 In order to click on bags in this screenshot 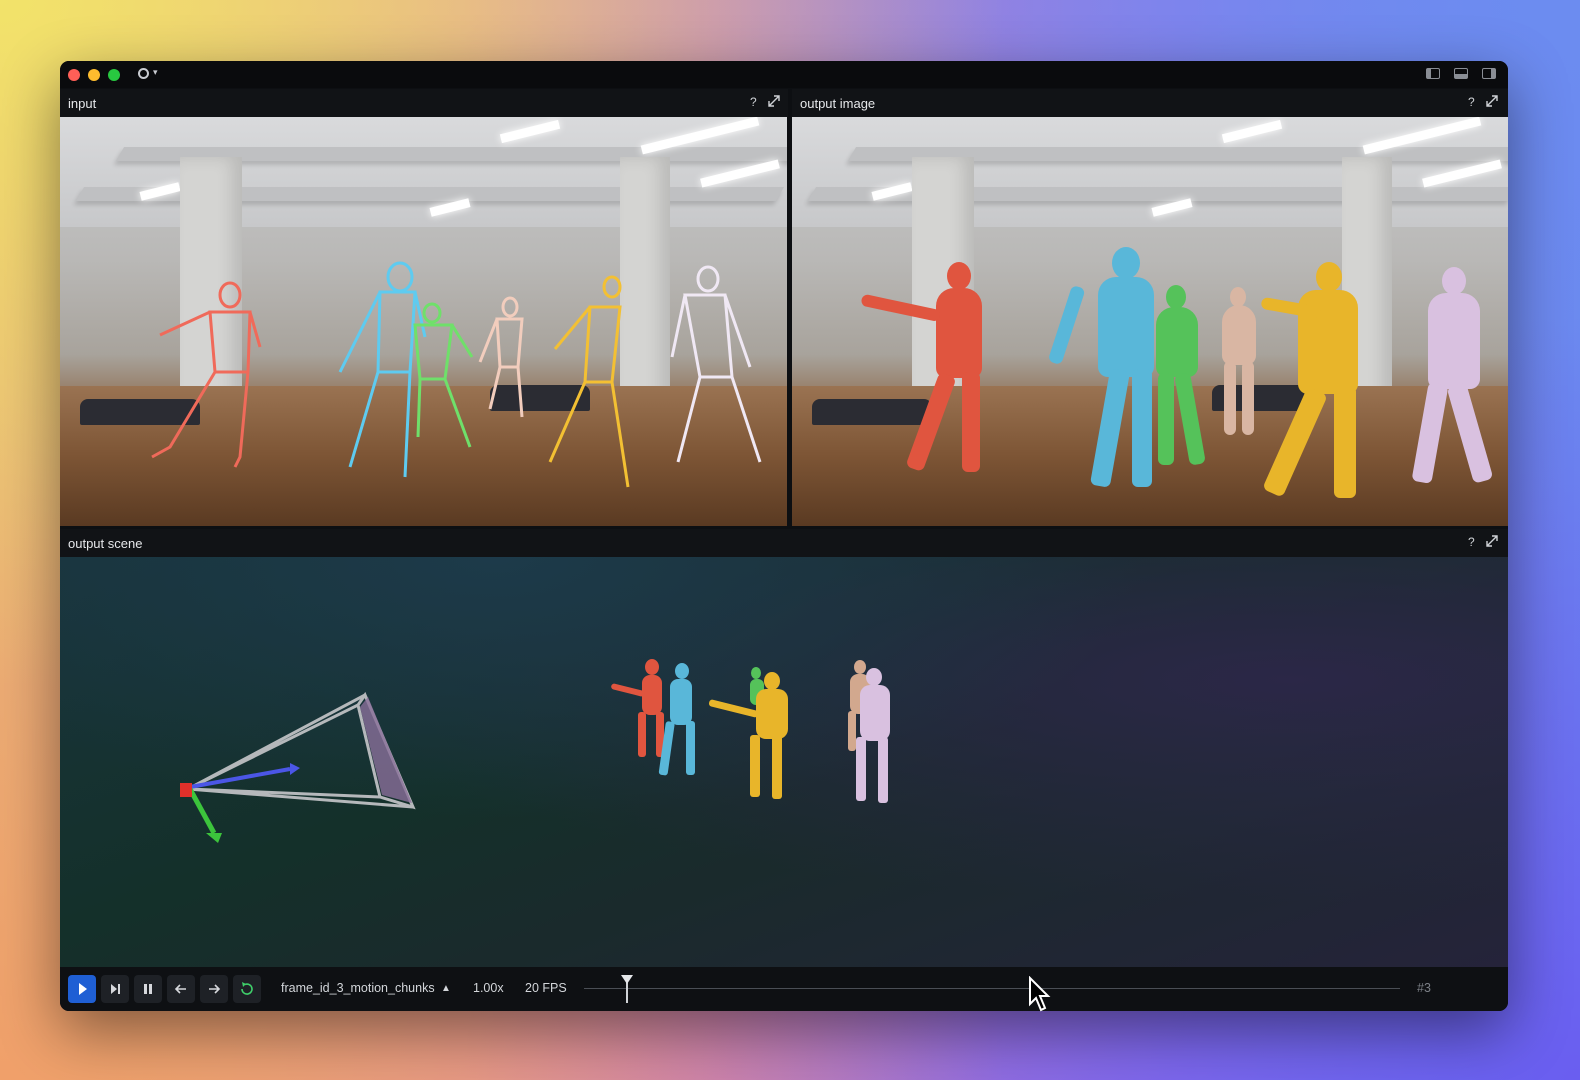, I will do `click(872, 412)`.